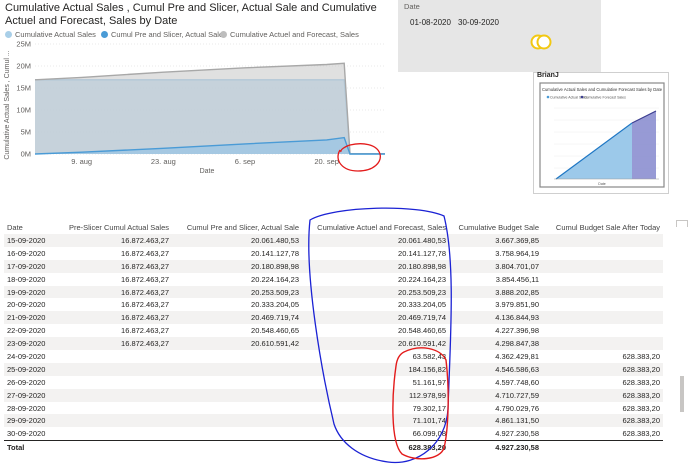 The width and height of the screenshot is (690, 469). What do you see at coordinates (375, 227) in the screenshot?
I see `column-header: Cumulative Actuel and Forecast, Sales` at bounding box center [375, 227].